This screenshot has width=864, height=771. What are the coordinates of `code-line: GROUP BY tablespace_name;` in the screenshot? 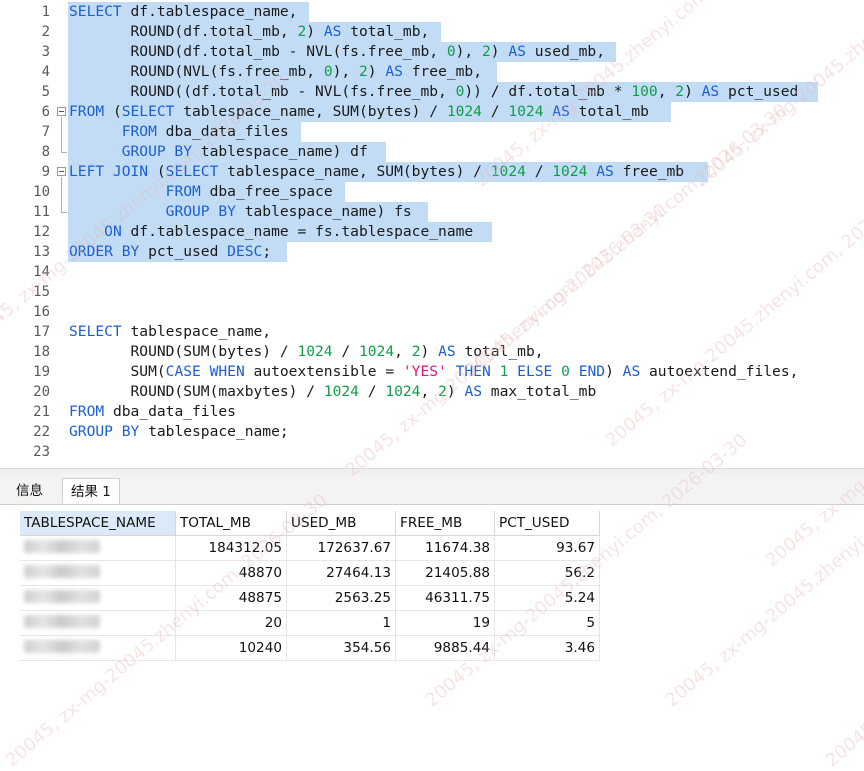 It's located at (179, 432).